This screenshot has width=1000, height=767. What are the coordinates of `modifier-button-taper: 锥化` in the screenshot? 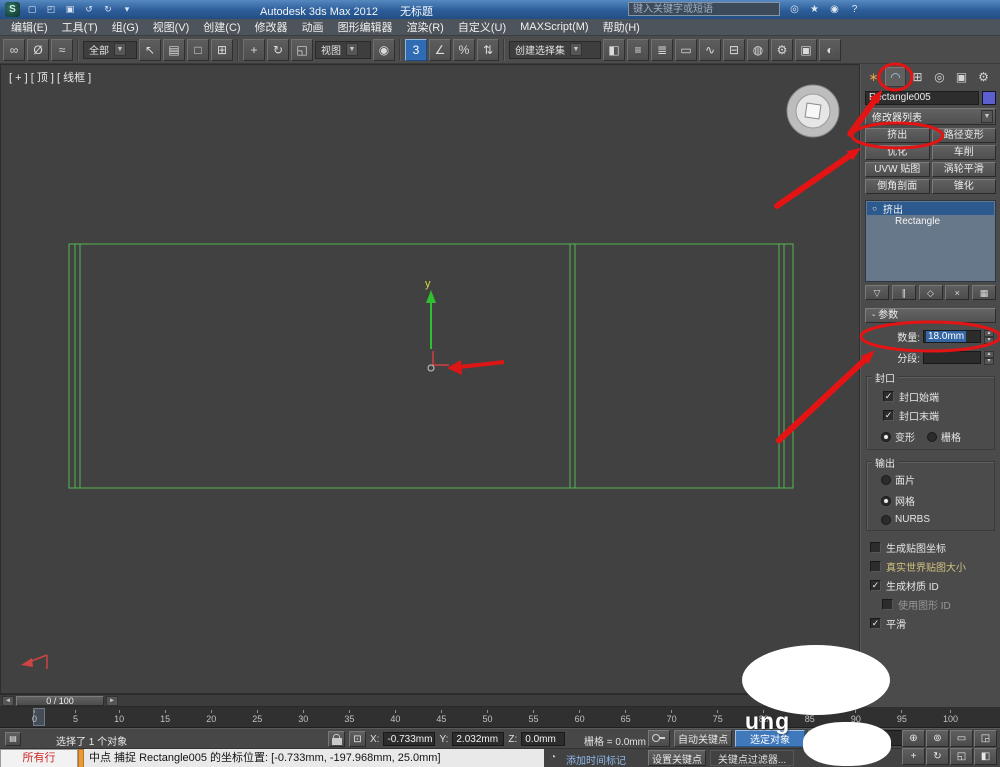 It's located at (963, 186).